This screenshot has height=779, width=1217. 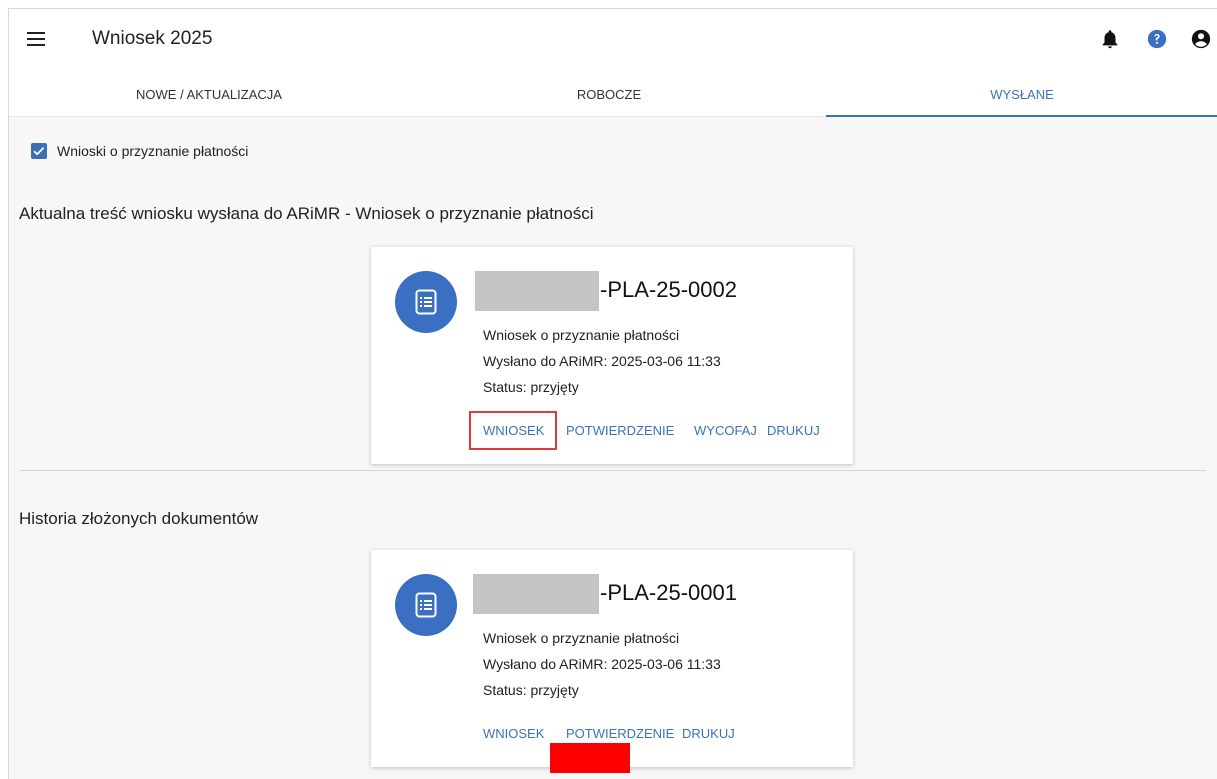 I want to click on tab-robocze: ROBOCZE, so click(x=609, y=94).